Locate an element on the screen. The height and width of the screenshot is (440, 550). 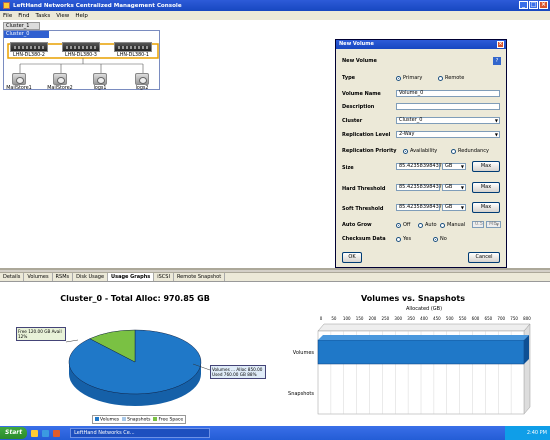
priority-availability-radio: Availability is located at coordinates (420, 151).